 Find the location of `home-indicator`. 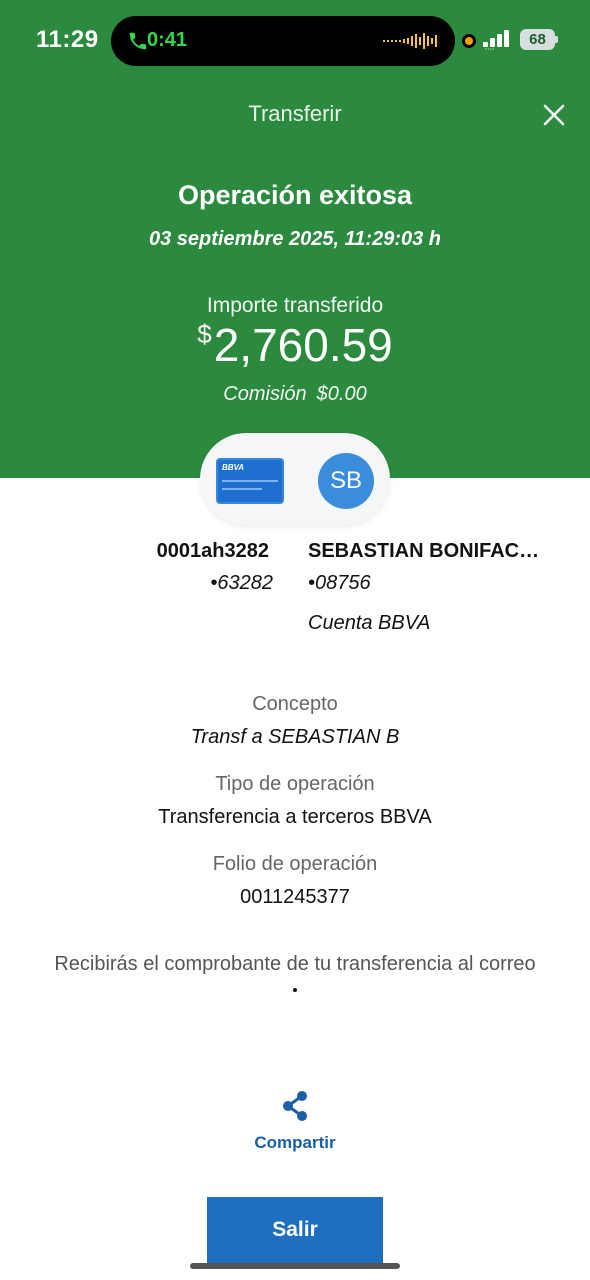

home-indicator is located at coordinates (295, 1266).